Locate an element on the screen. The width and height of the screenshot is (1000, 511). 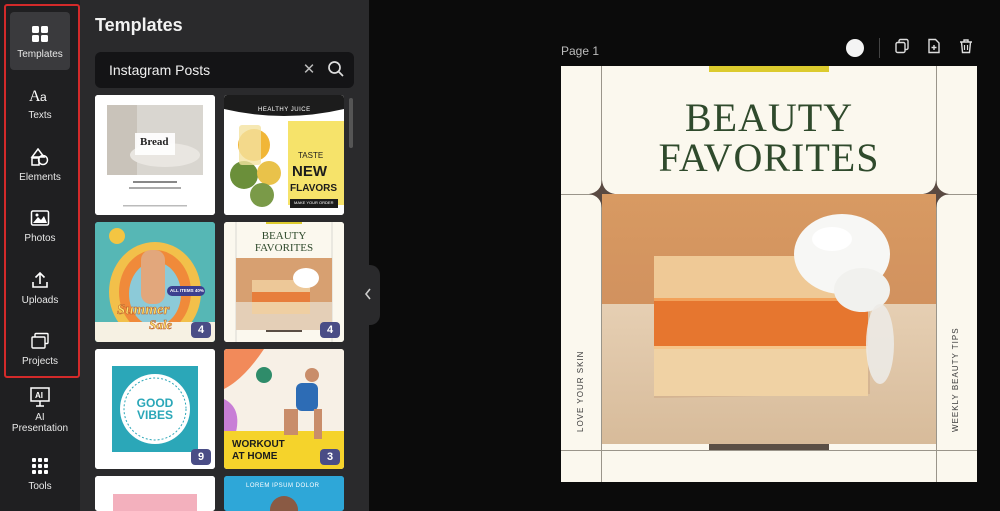
template-text: FLAVORS is located at coordinates (314, 188).